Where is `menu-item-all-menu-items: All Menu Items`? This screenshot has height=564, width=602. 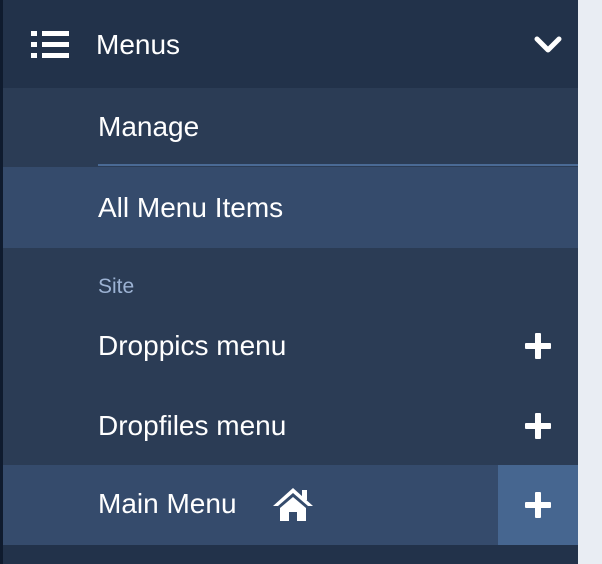 menu-item-all-menu-items: All Menu Items is located at coordinates (290, 207).